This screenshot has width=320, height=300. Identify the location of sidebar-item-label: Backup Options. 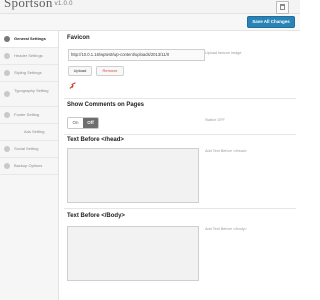
(28, 165).